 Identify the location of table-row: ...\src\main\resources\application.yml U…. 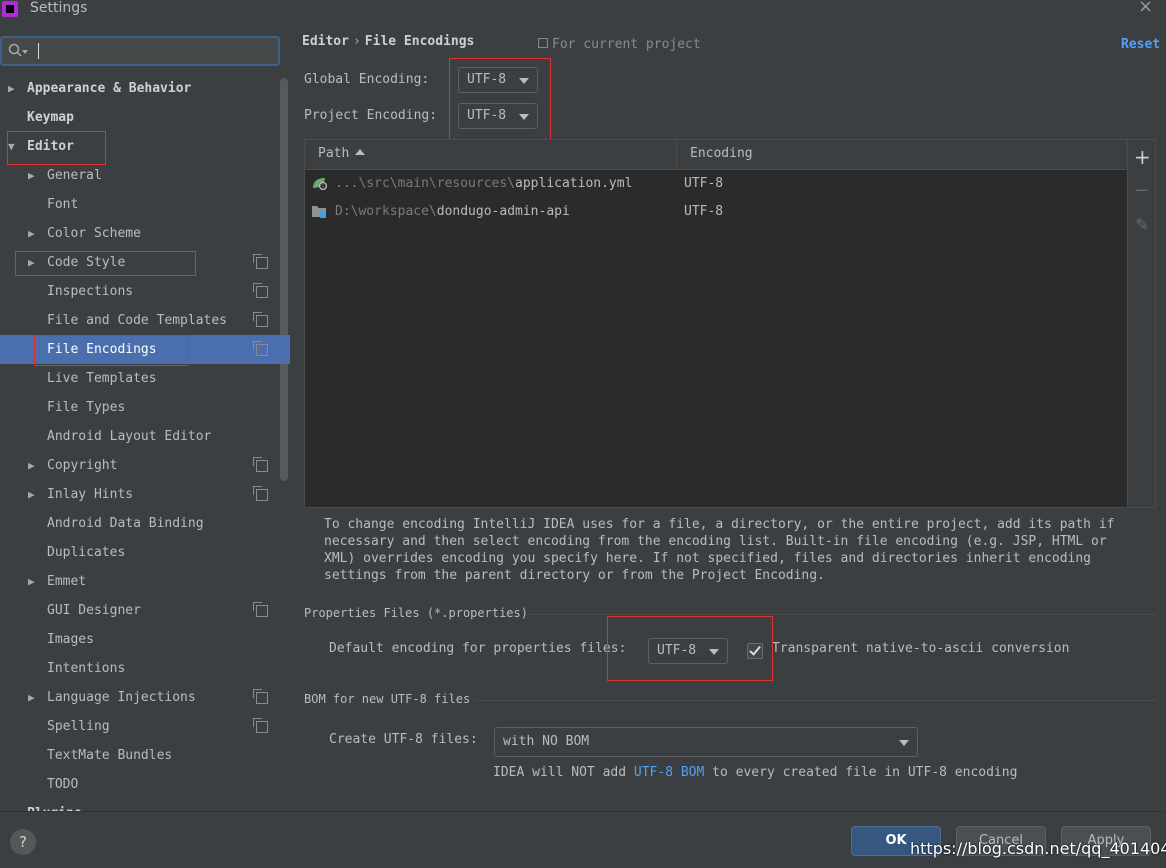
(716, 184).